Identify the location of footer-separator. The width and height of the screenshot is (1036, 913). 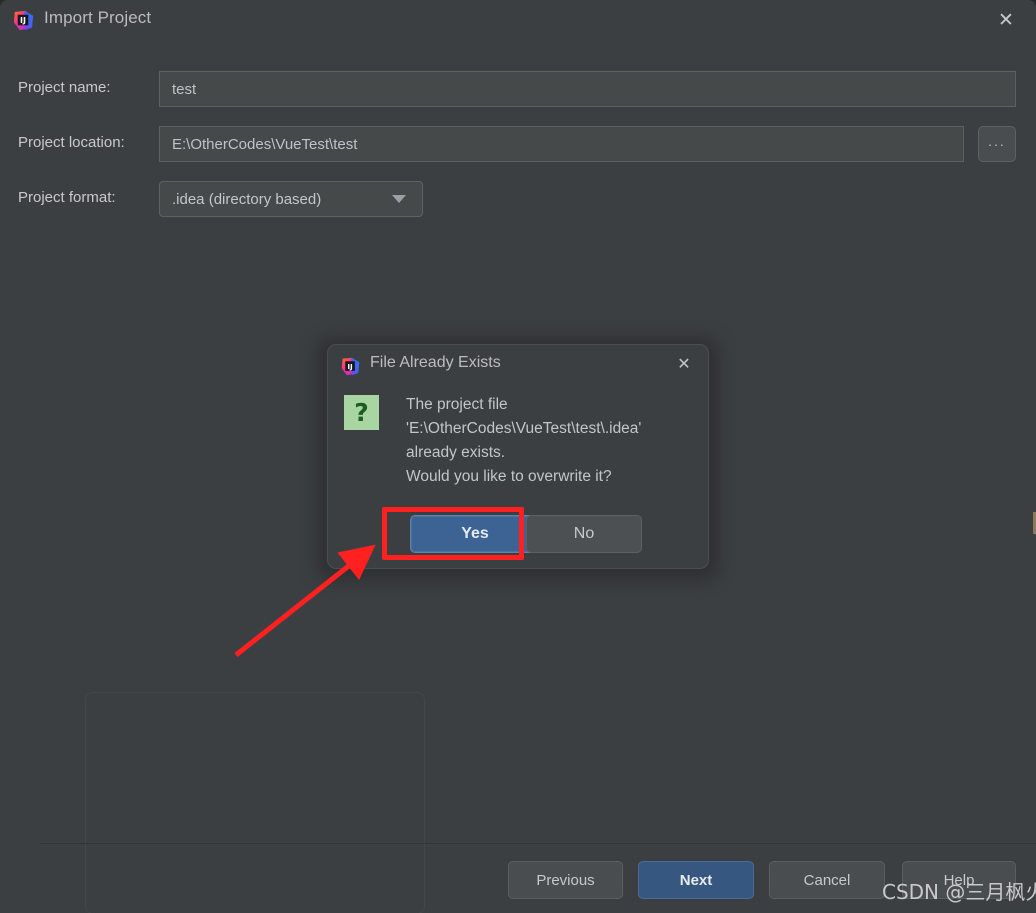
(538, 843).